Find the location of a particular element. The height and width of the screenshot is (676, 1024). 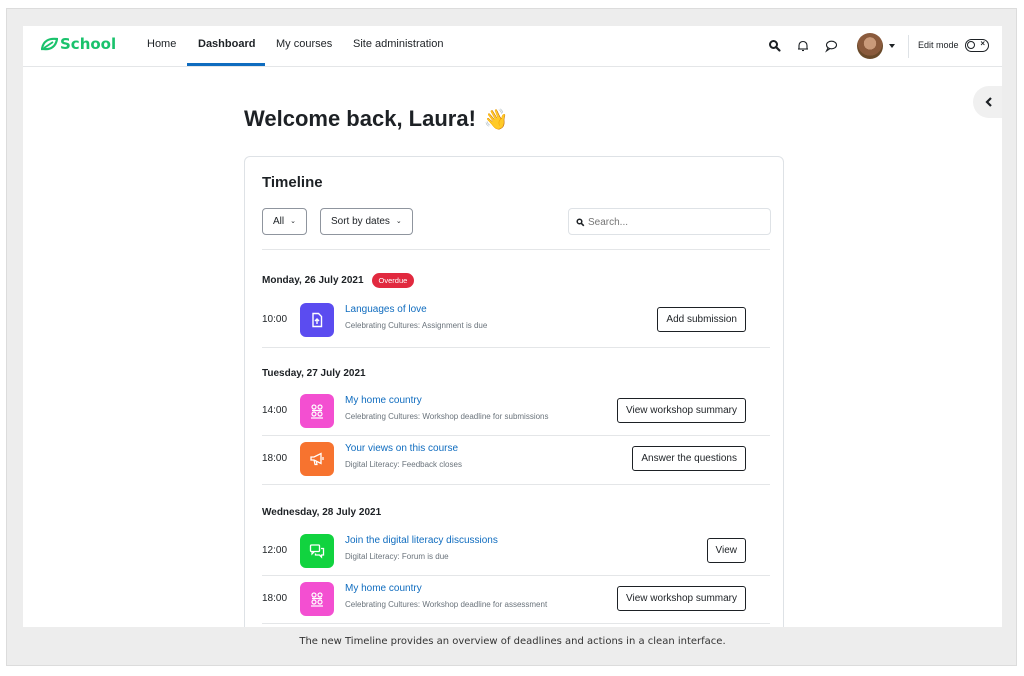

forum-icon is located at coordinates (317, 551).